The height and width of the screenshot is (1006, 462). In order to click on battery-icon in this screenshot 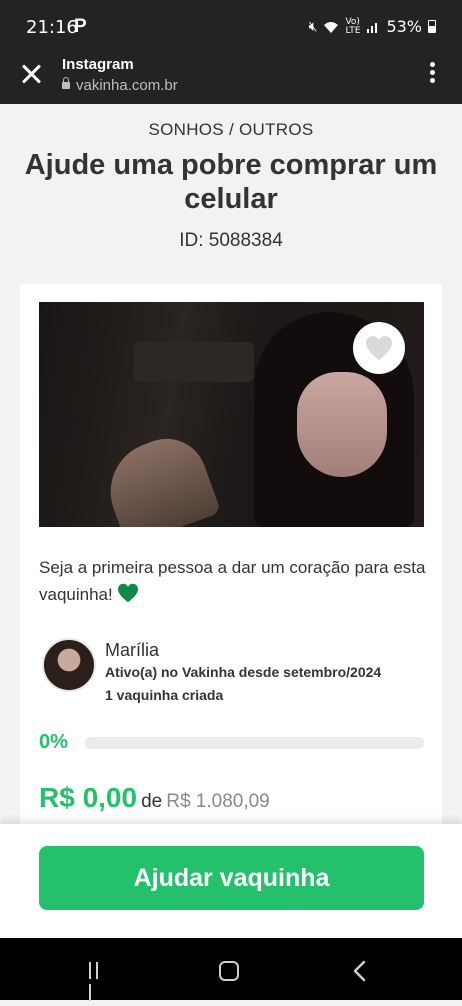, I will do `click(432, 26)`.